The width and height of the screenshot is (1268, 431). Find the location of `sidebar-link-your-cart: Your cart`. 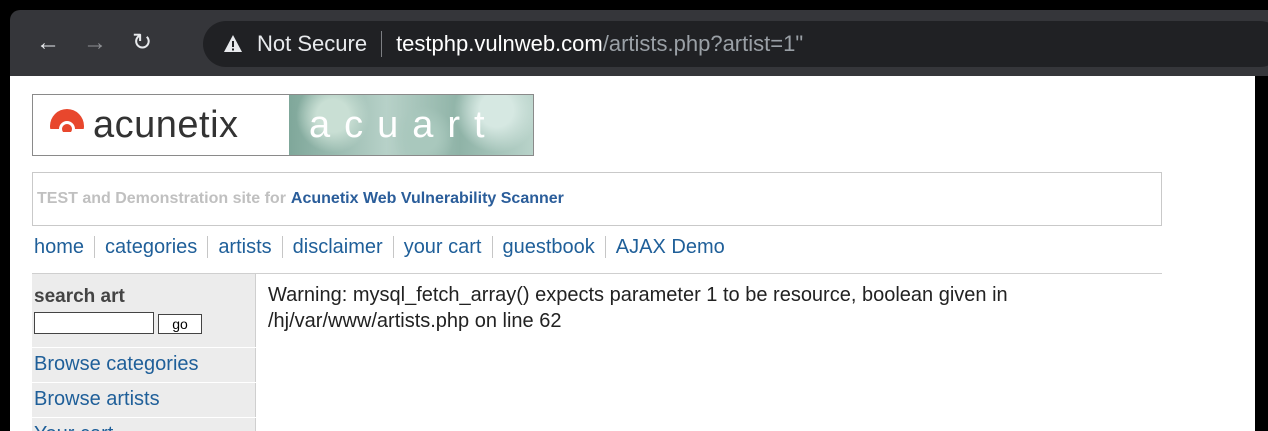

sidebar-link-your-cart: Your cart is located at coordinates (144, 424).